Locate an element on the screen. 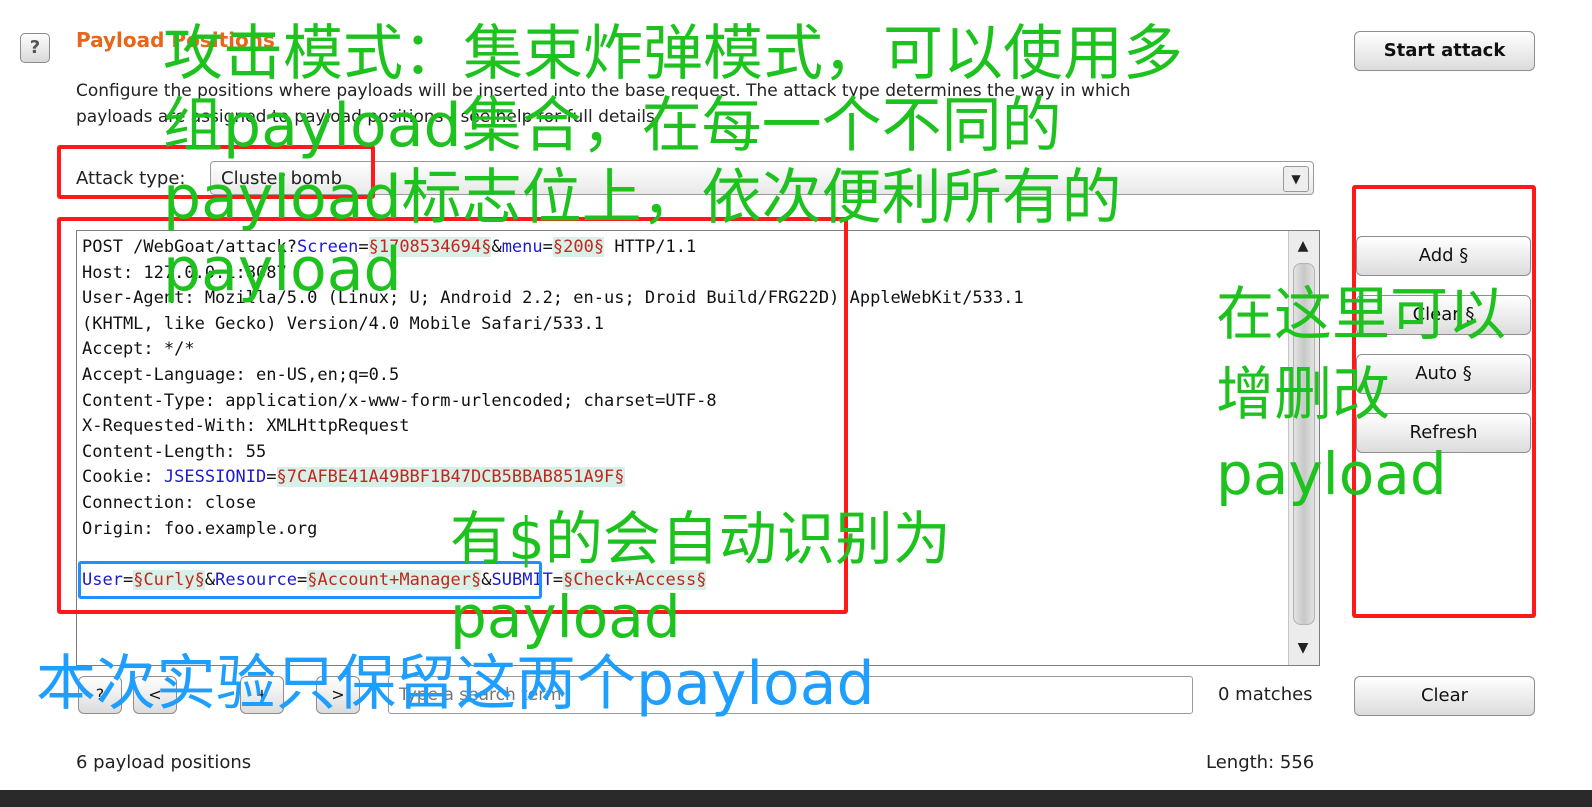 This screenshot has width=1592, height=807. search-match-count: 0 matches is located at coordinates (1265, 694).